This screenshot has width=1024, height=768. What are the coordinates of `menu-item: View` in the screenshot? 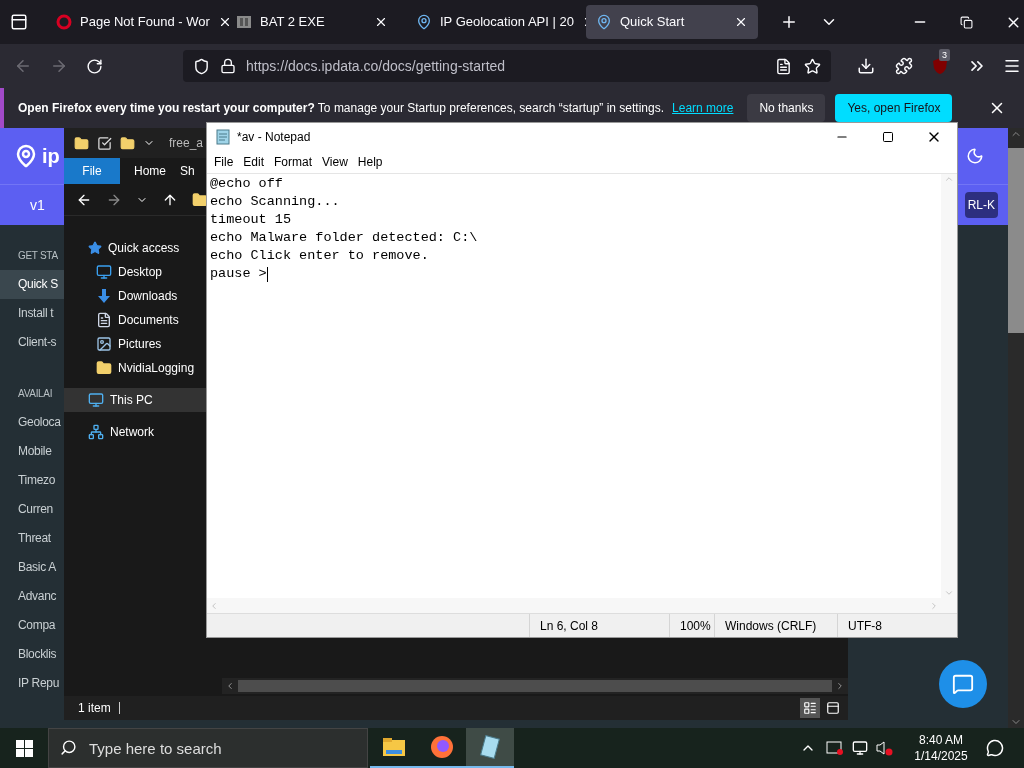 It's located at (335, 162).